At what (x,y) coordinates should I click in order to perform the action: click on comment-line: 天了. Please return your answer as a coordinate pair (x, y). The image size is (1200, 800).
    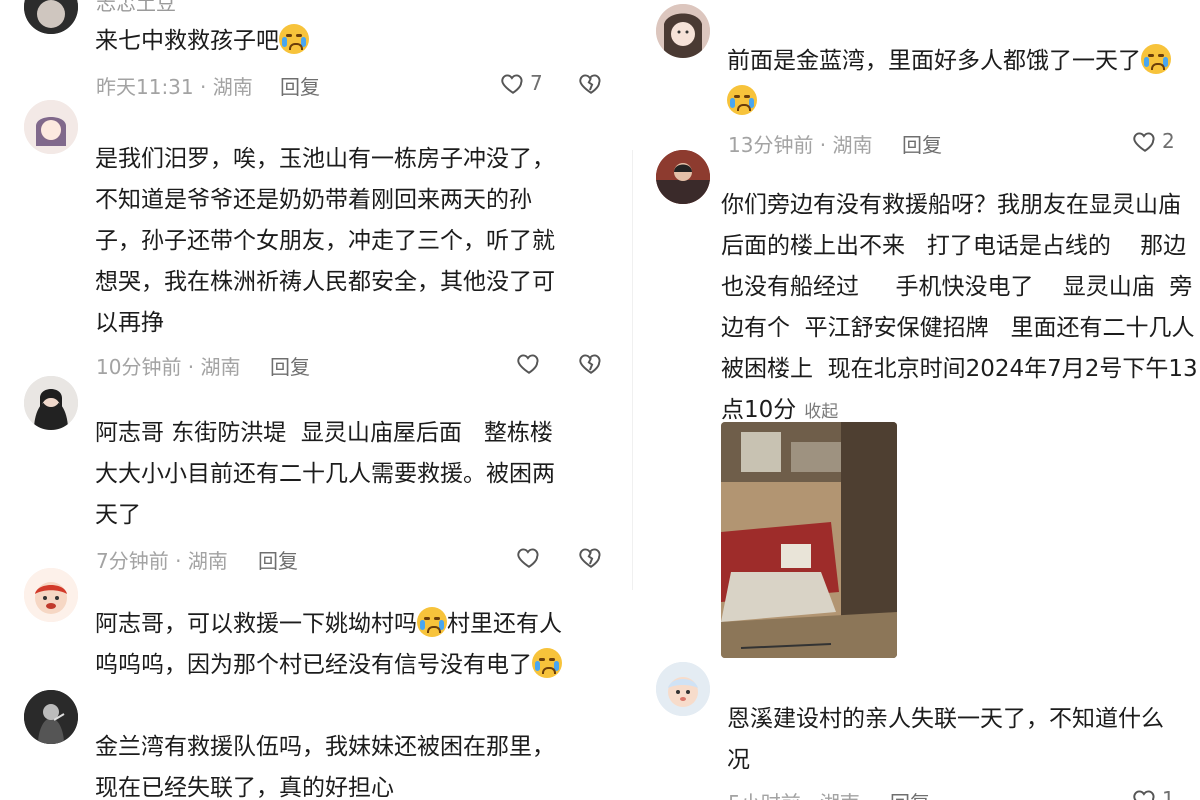
    Looking at the image, I should click on (118, 515).